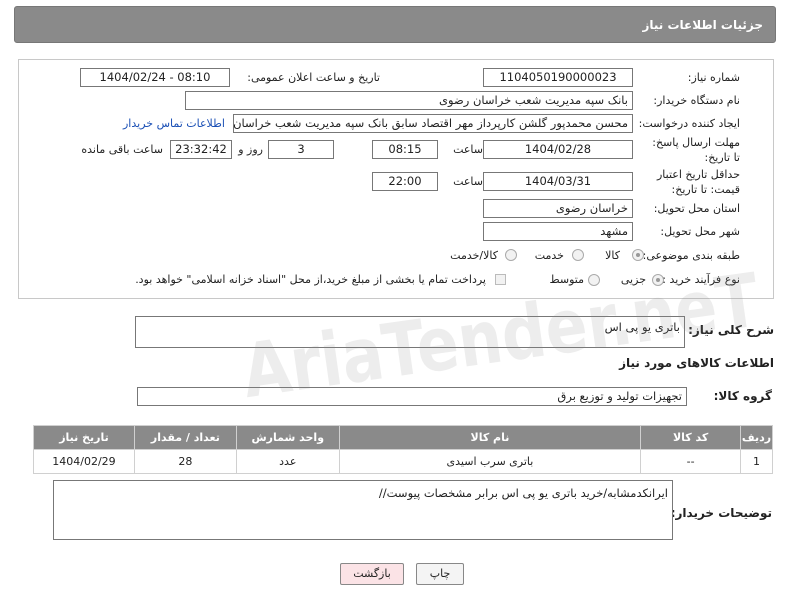  What do you see at coordinates (696, 150) in the screenshot?
I see `reply-deadline-label: مهلت ارسال پاسخ: تا تاریخ:` at bounding box center [696, 150].